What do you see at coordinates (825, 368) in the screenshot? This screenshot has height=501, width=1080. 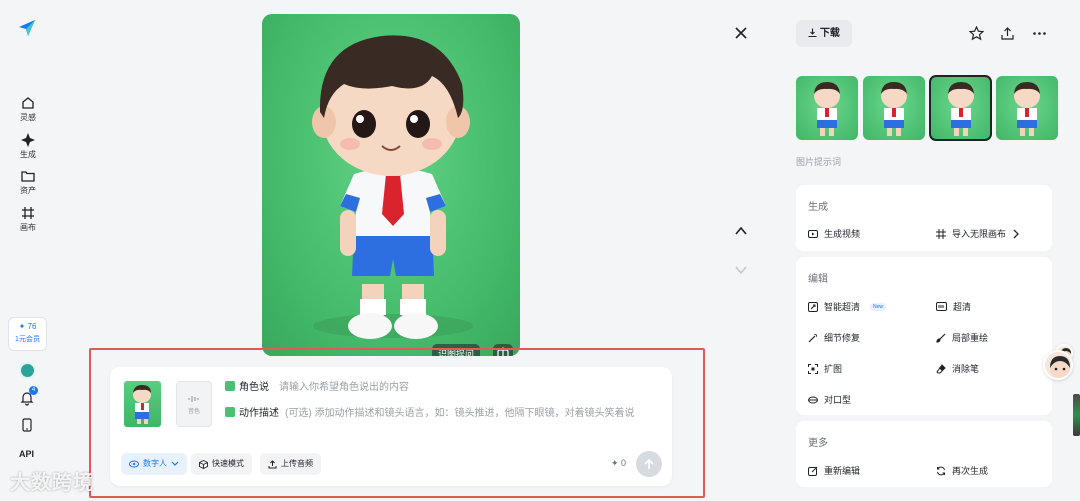 I see `expand-image-button: 扩图` at bounding box center [825, 368].